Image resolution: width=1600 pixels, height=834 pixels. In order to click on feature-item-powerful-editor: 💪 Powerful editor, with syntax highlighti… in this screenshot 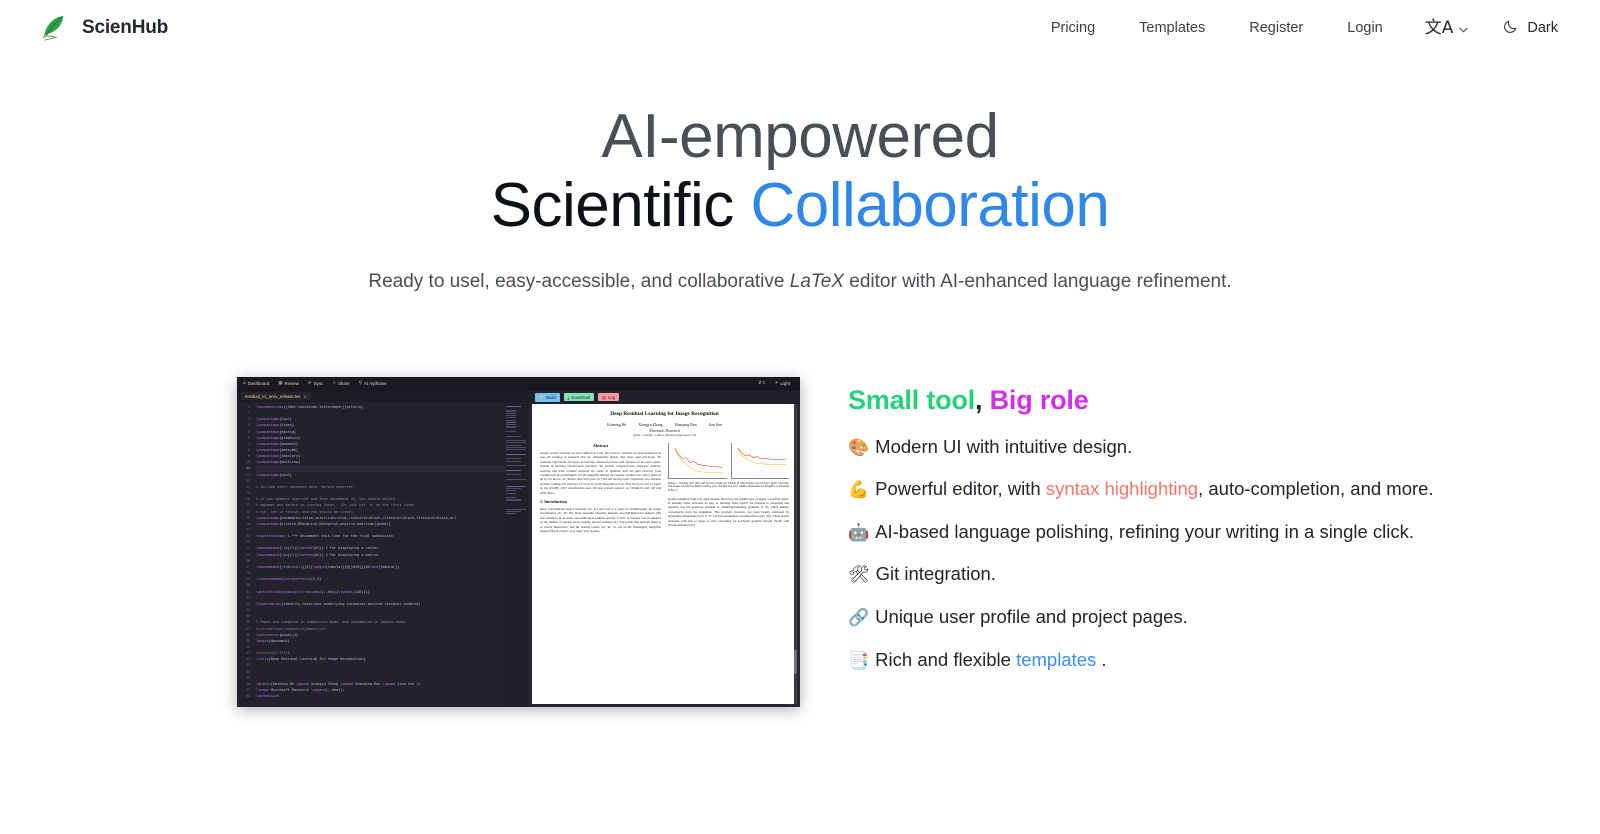, I will do `click(1164, 489)`.